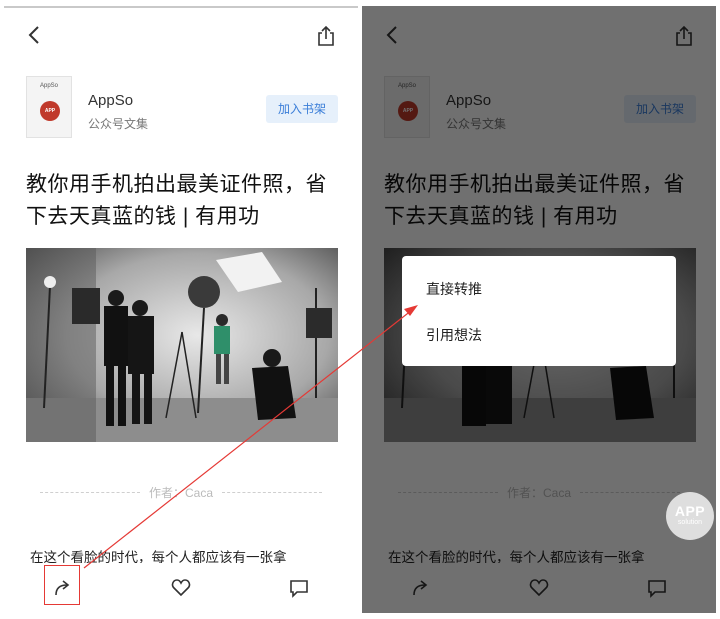  I want to click on article-title: 教你用手机拍出最美证件照，省下去天真蓝的钱 | 有用功, so click(176, 200).